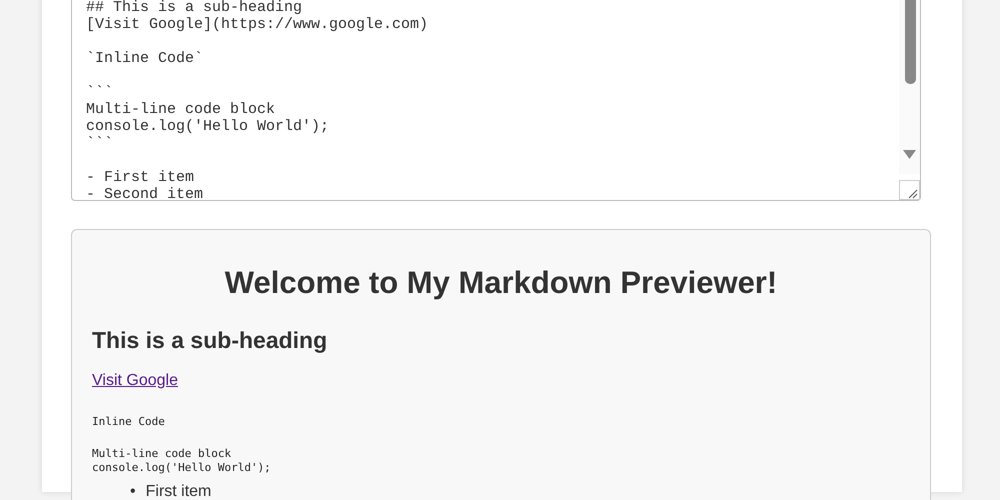  Describe the element at coordinates (210, 341) in the screenshot. I see `preview-subheading: This is a sub-heading` at that location.